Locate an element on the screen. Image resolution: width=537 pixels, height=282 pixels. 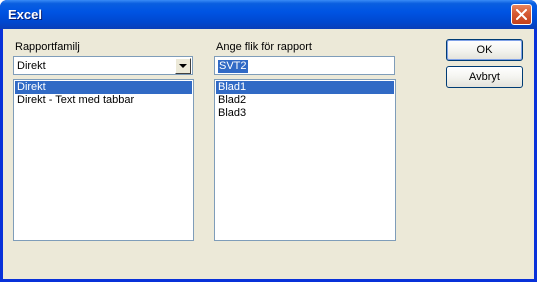
sheet-name-value: SVT2 is located at coordinates (233, 66).